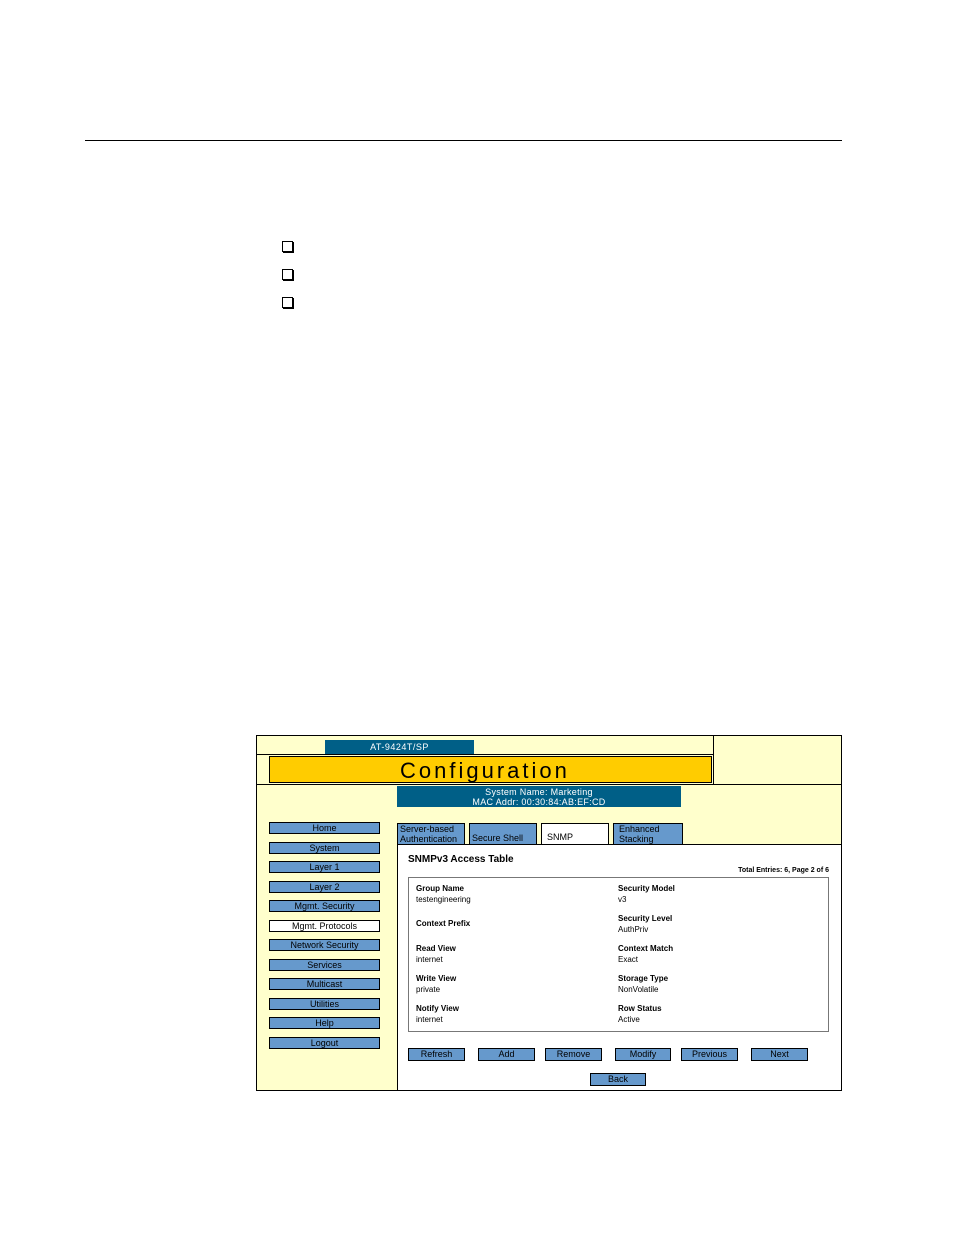 Image resolution: width=954 pixels, height=1235 pixels. Describe the element at coordinates (429, 959) in the screenshot. I see `read-view-value: internet` at that location.